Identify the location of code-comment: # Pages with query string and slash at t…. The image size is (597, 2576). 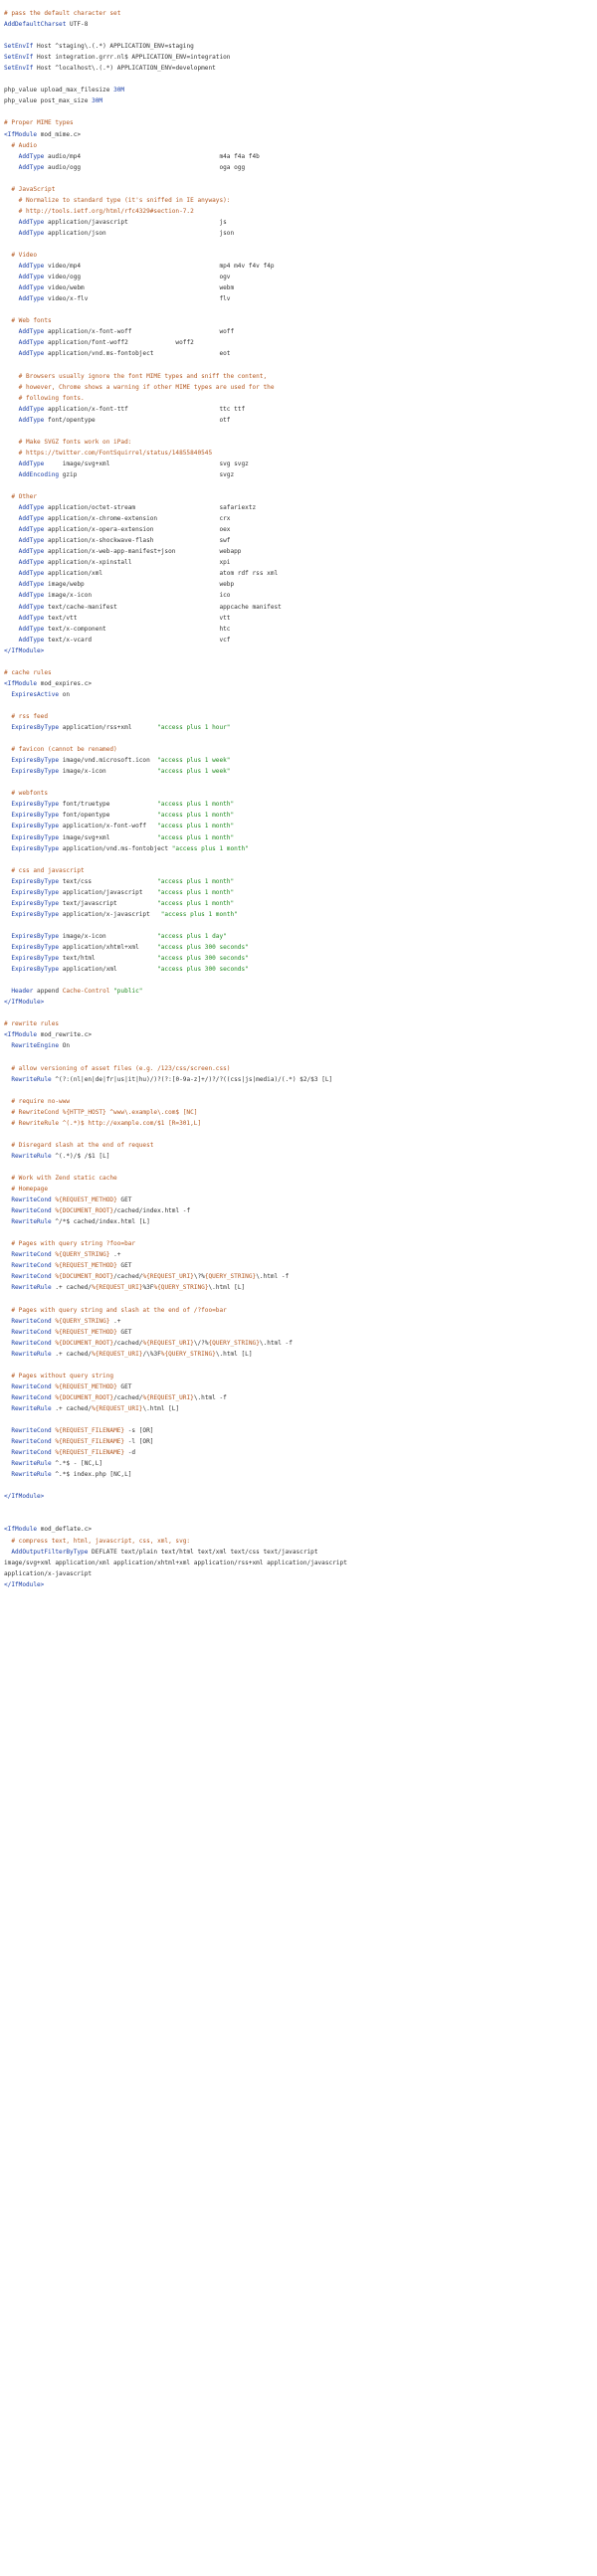
(115, 1310).